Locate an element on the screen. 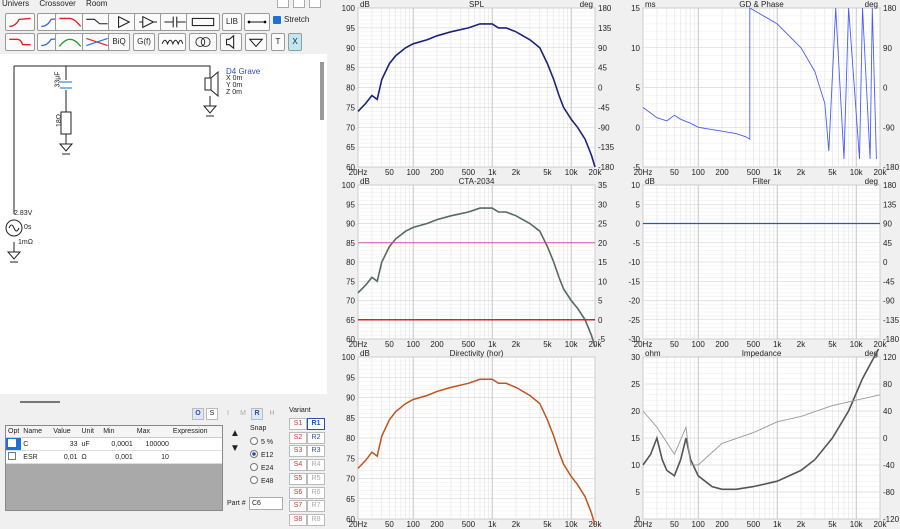 This screenshot has height=529, width=900. x-tick-label: 2k is located at coordinates (801, 344).